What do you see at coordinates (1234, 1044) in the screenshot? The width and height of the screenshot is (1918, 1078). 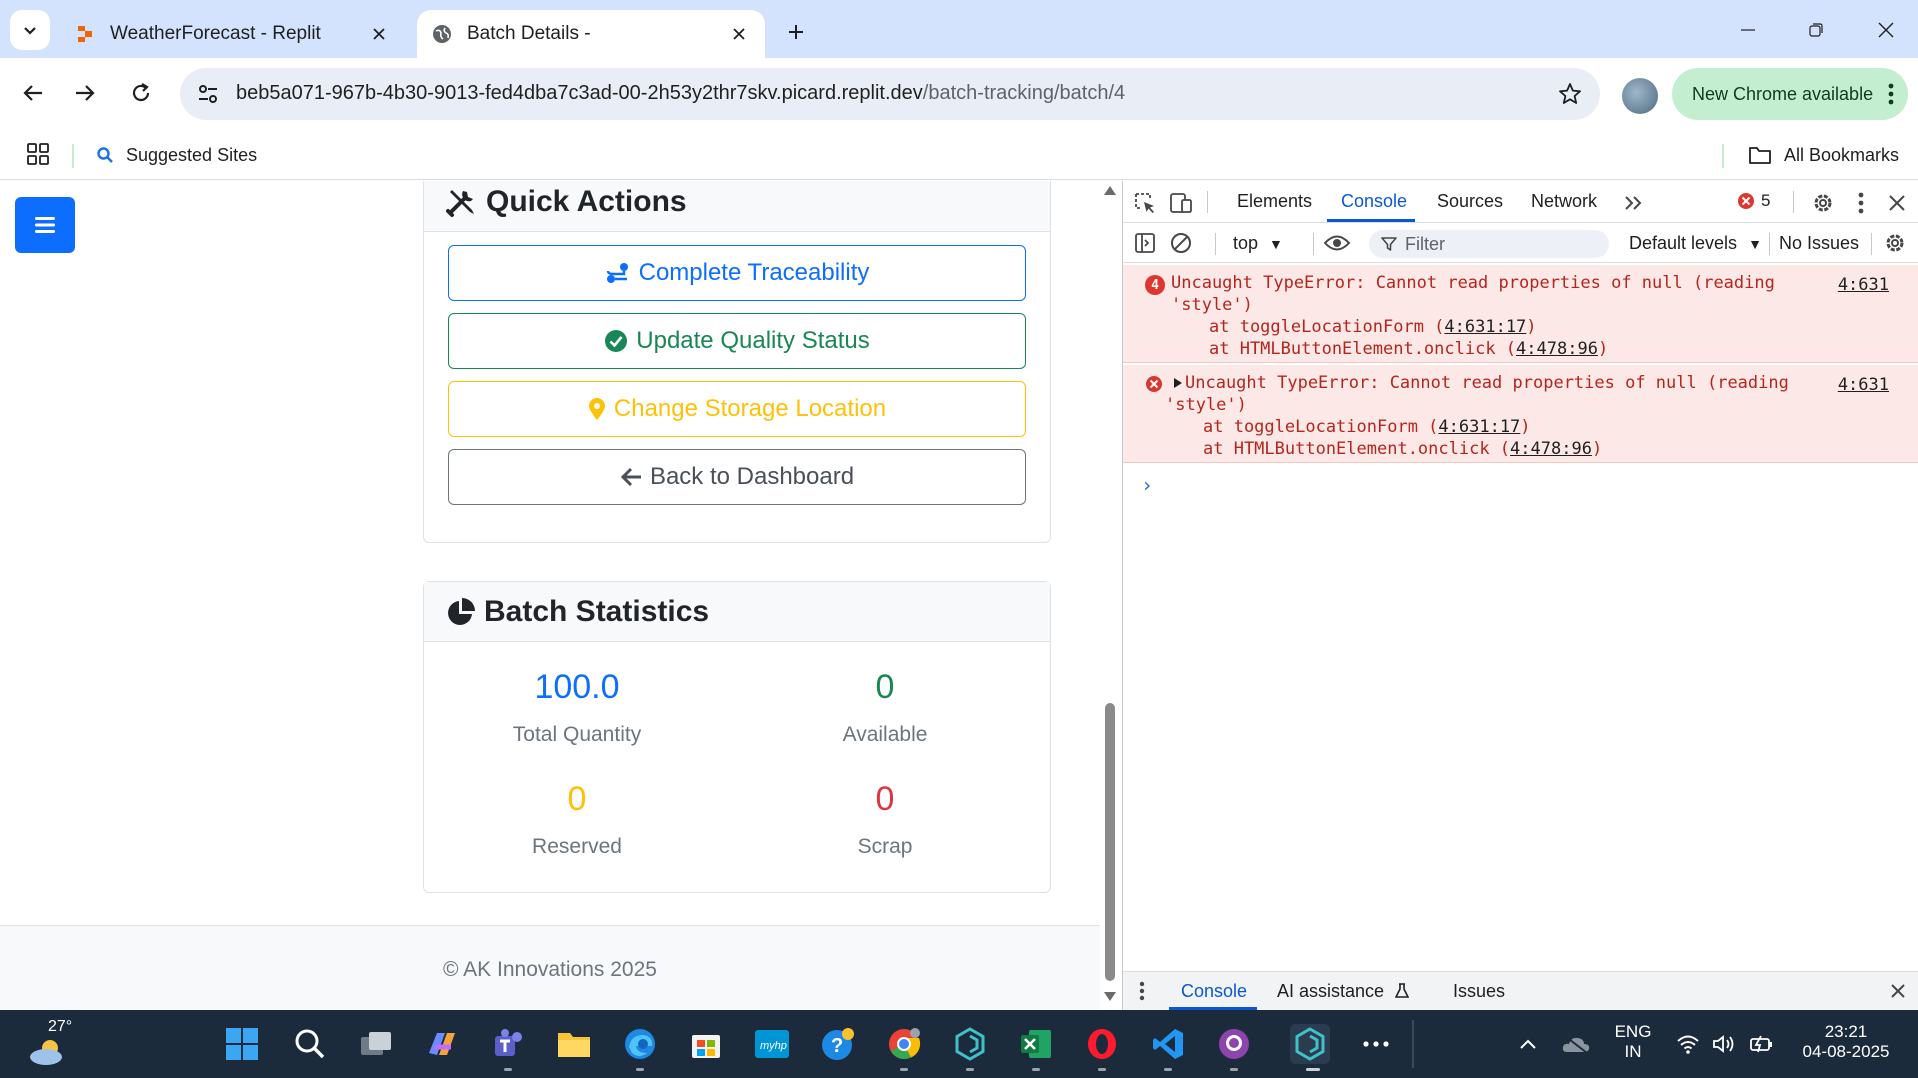 I see `github-desktop-icon` at bounding box center [1234, 1044].